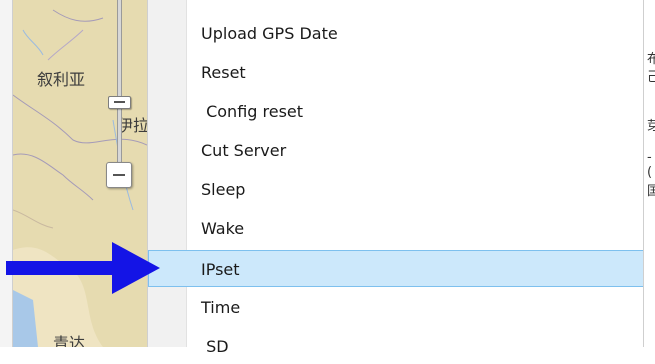 The width and height of the screenshot is (655, 364). I want to click on menu-item-label: Upload GPS Date, so click(269, 33).